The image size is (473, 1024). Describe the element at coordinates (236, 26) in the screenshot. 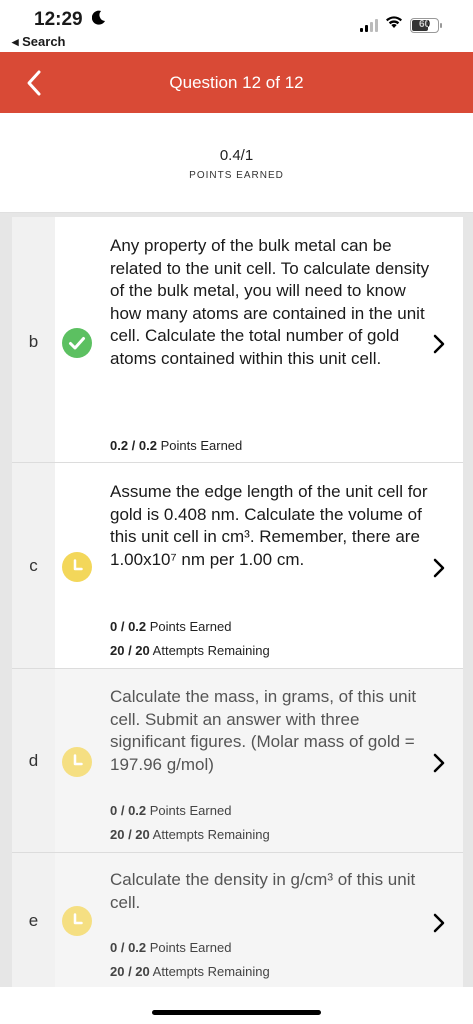

I see `status-bar: 12:29 ◂ Search 60` at that location.